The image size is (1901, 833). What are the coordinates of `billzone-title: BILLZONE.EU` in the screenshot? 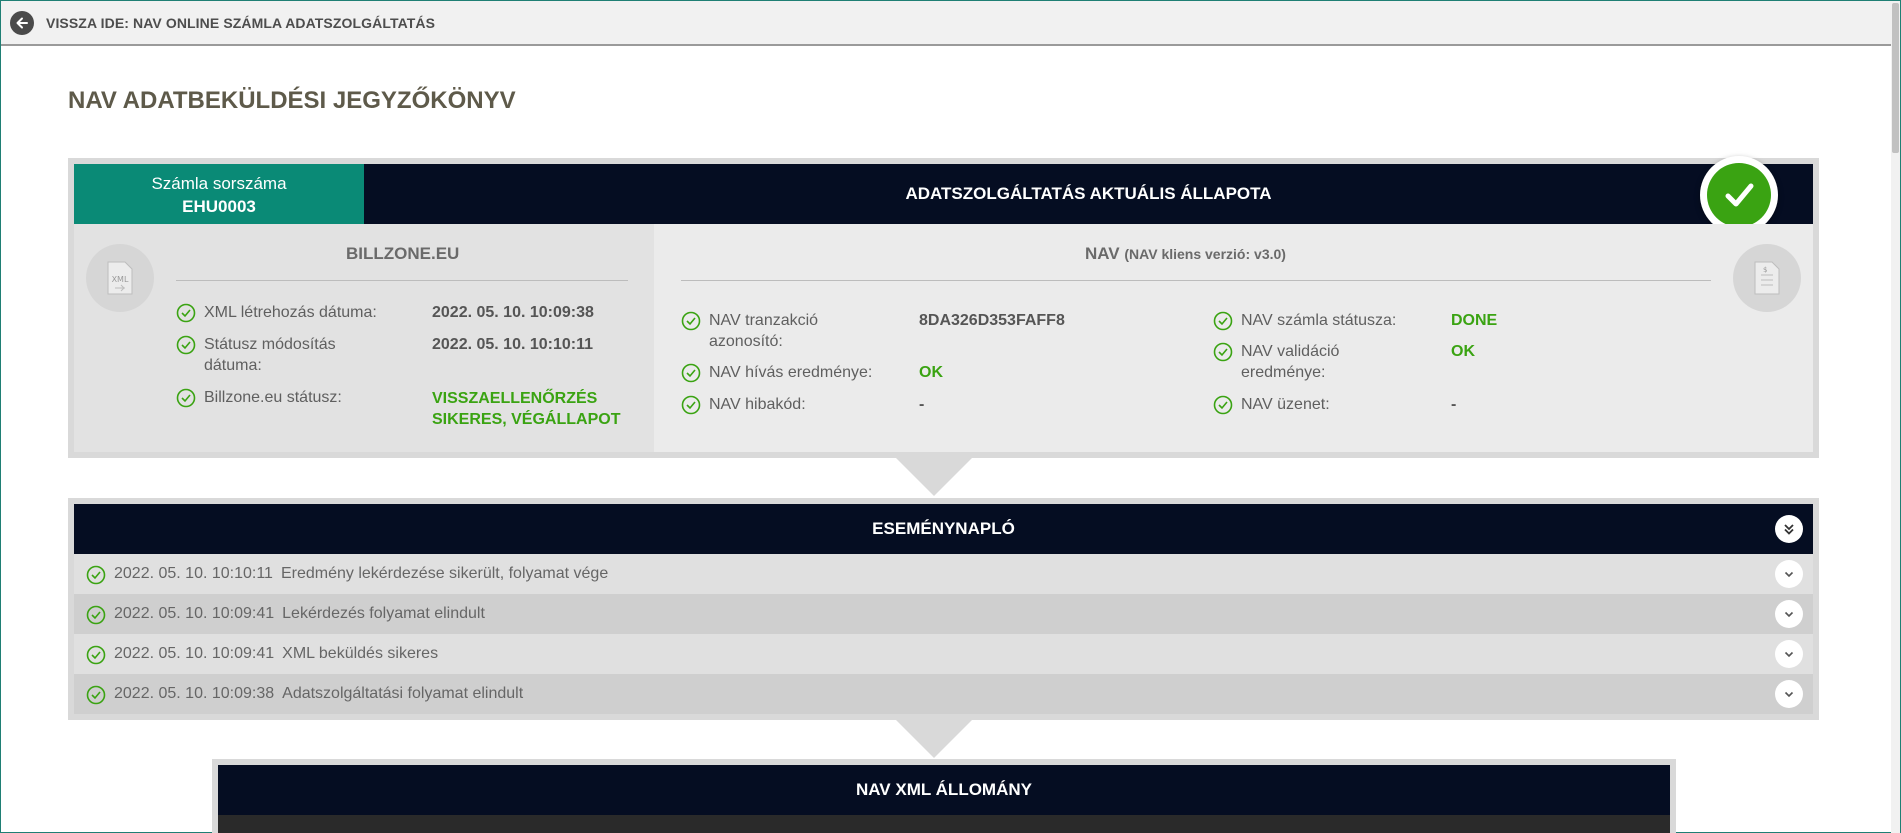 It's located at (403, 253).